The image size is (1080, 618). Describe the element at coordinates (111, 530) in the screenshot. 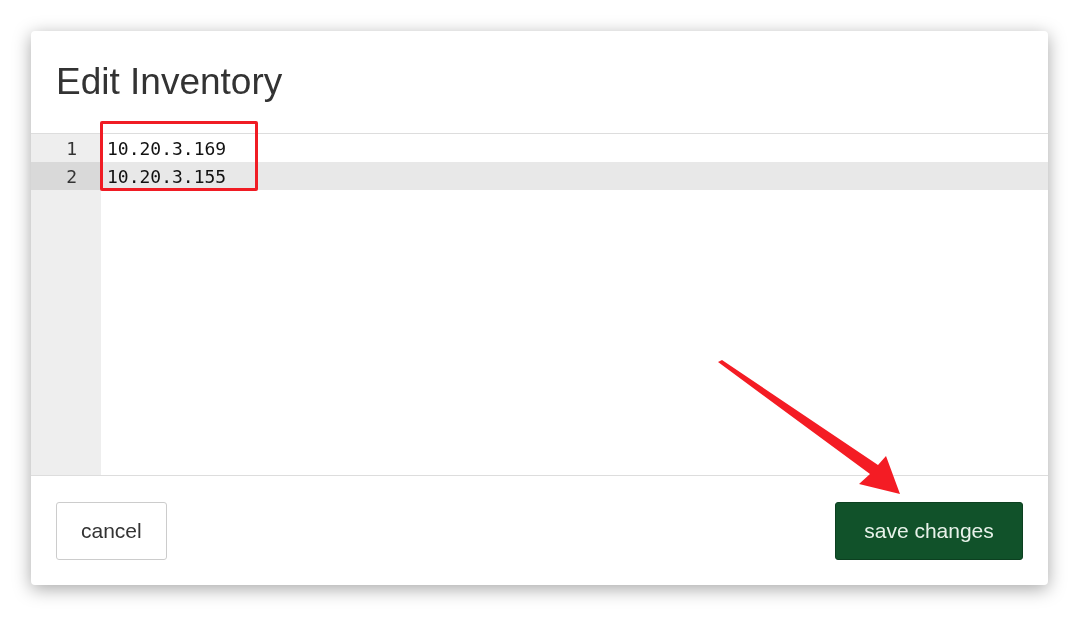

I see `cancel-button: cancel` at that location.